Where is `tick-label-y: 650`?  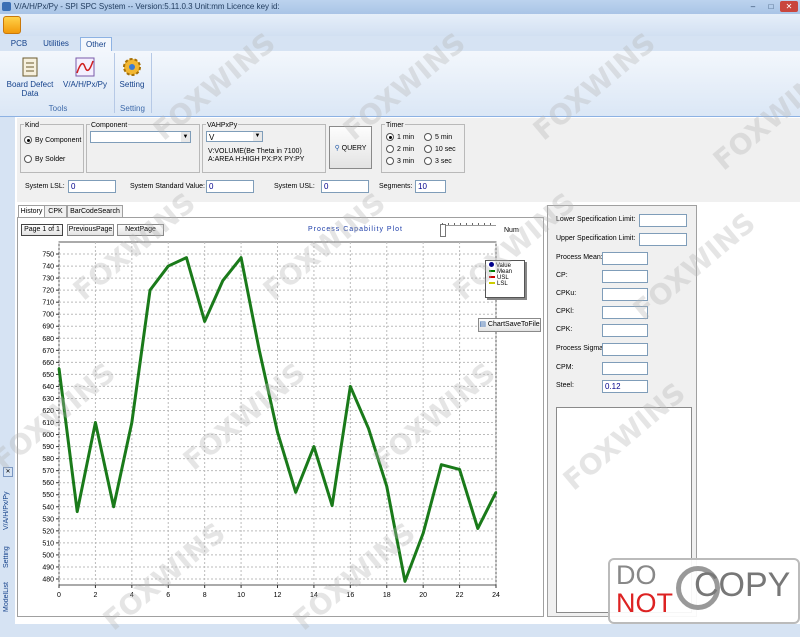
tick-label-y: 650 is located at coordinates (48, 375).